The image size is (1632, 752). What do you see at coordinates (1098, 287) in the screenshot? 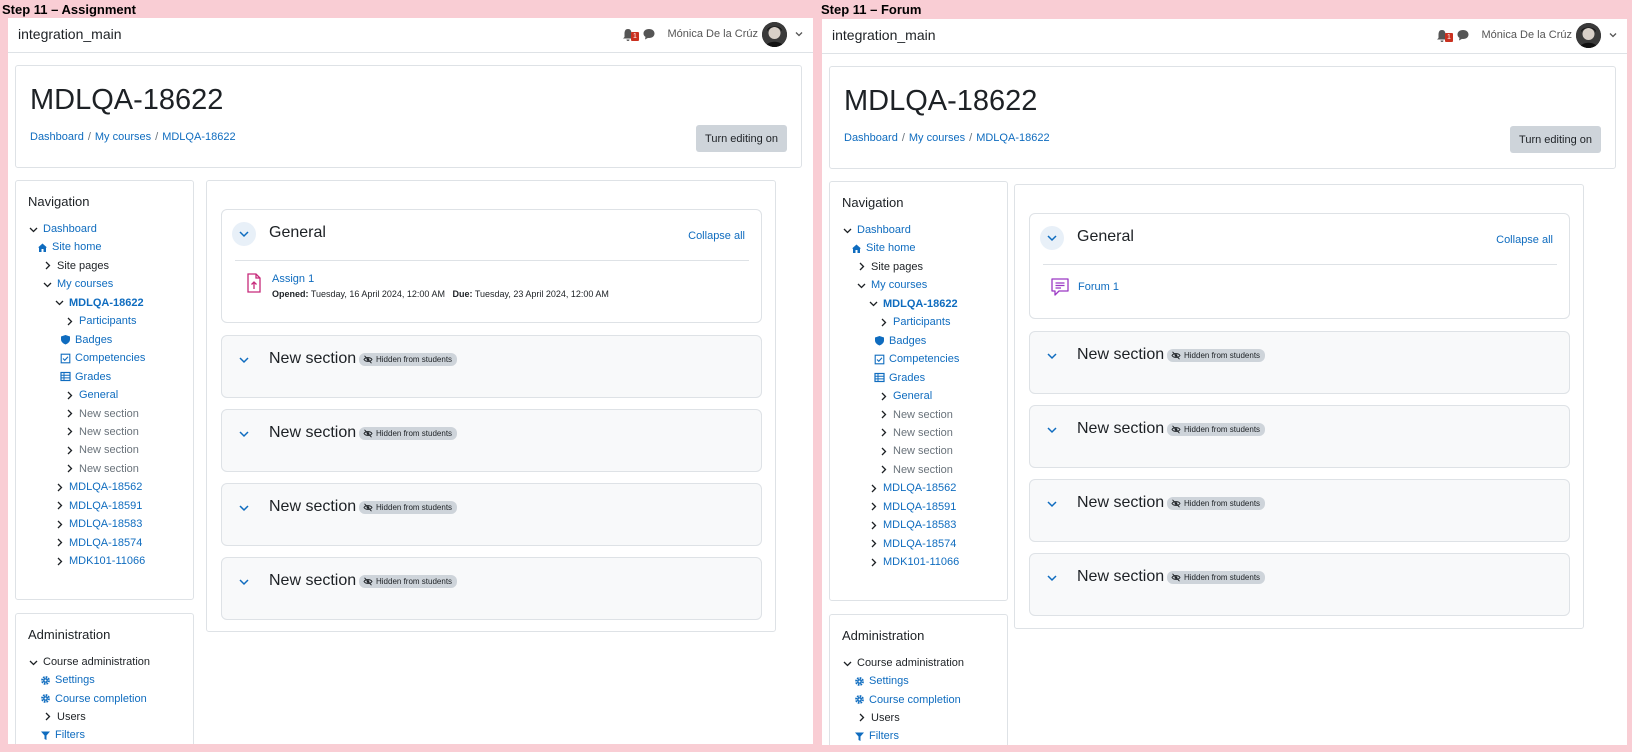
I see `forum-1-link: Forum 1` at bounding box center [1098, 287].